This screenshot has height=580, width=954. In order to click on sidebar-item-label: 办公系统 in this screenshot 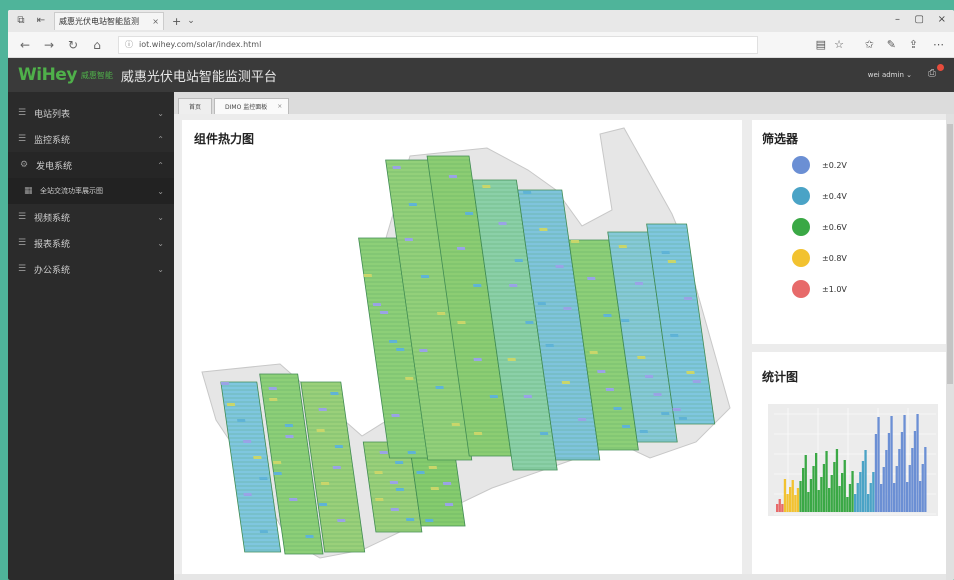, I will do `click(52, 270)`.